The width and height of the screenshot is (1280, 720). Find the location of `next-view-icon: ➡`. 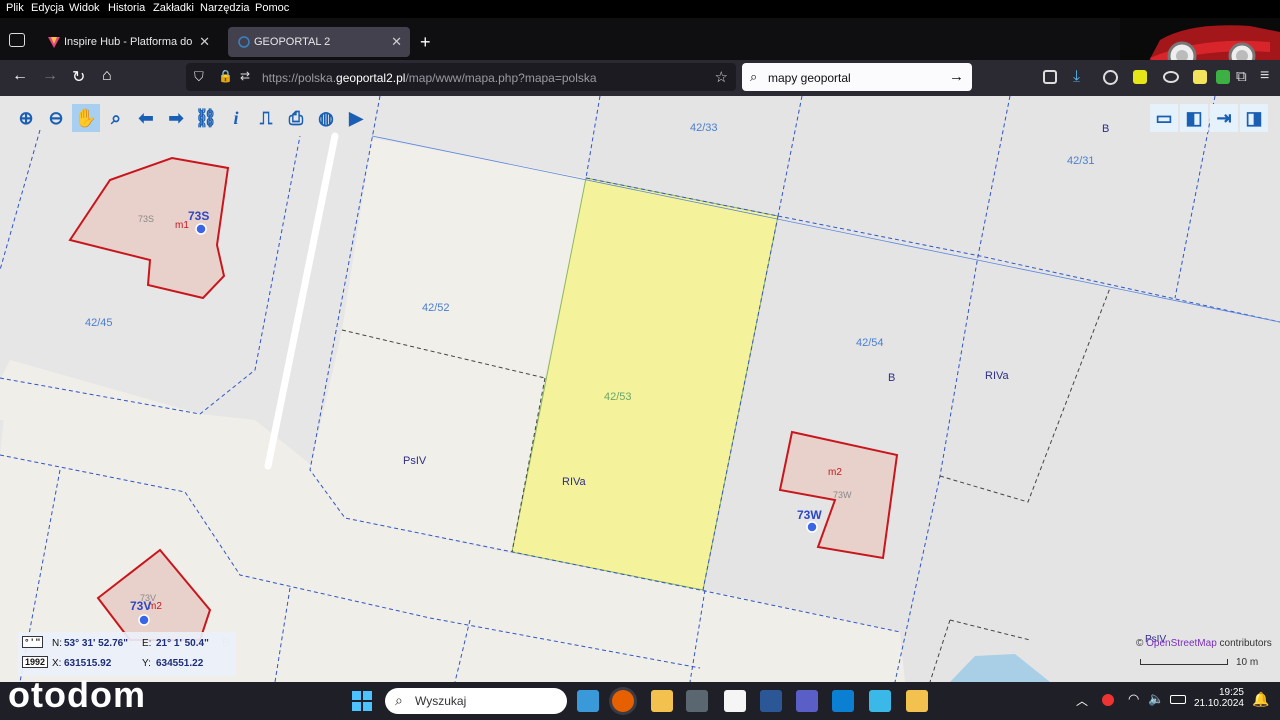

next-view-icon: ➡ is located at coordinates (176, 118).